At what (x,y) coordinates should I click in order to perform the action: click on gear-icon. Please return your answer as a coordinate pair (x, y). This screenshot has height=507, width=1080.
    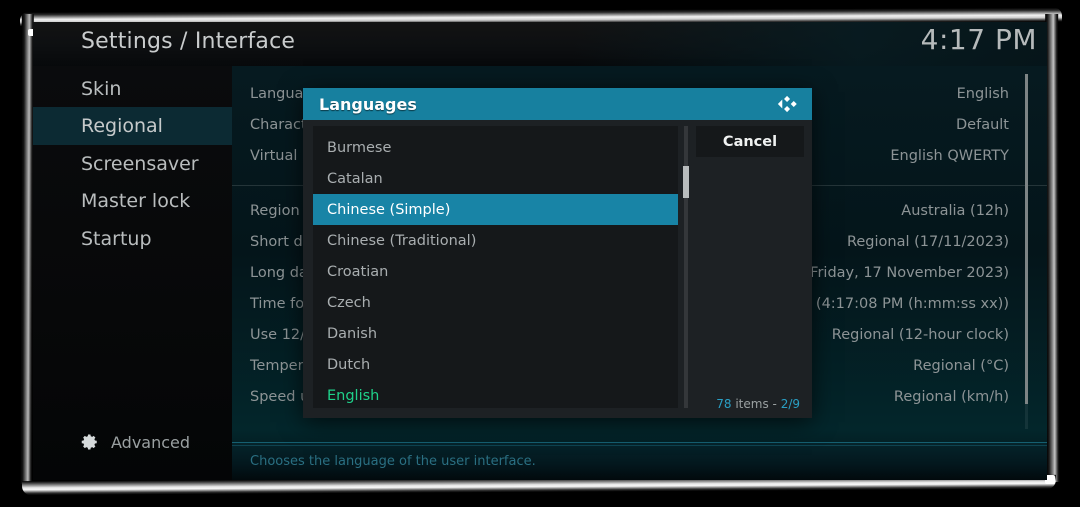
    Looking at the image, I should click on (89, 442).